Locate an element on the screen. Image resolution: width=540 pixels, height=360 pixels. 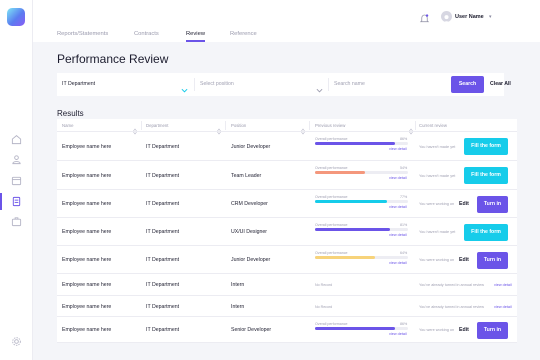
briefcase-icon is located at coordinates (16, 221).